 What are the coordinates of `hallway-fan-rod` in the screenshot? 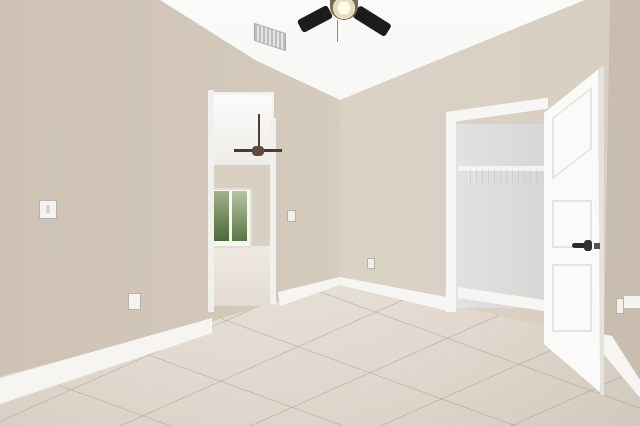 It's located at (259, 131).